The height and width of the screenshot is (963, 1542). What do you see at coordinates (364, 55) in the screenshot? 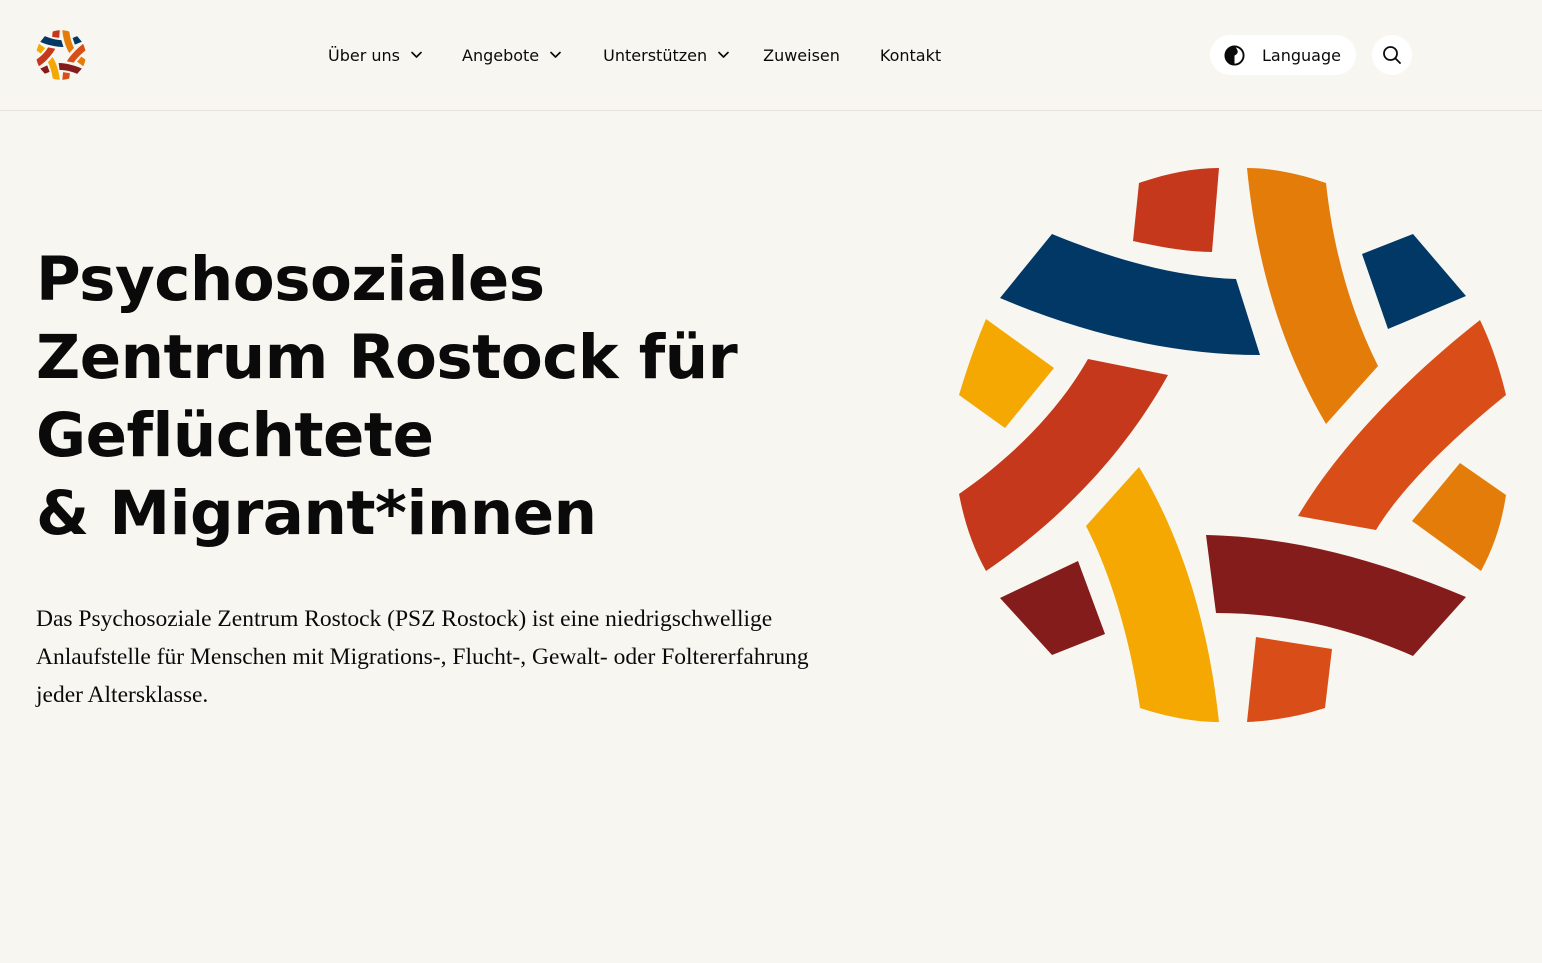
I see `nav-item-label: Über uns` at bounding box center [364, 55].